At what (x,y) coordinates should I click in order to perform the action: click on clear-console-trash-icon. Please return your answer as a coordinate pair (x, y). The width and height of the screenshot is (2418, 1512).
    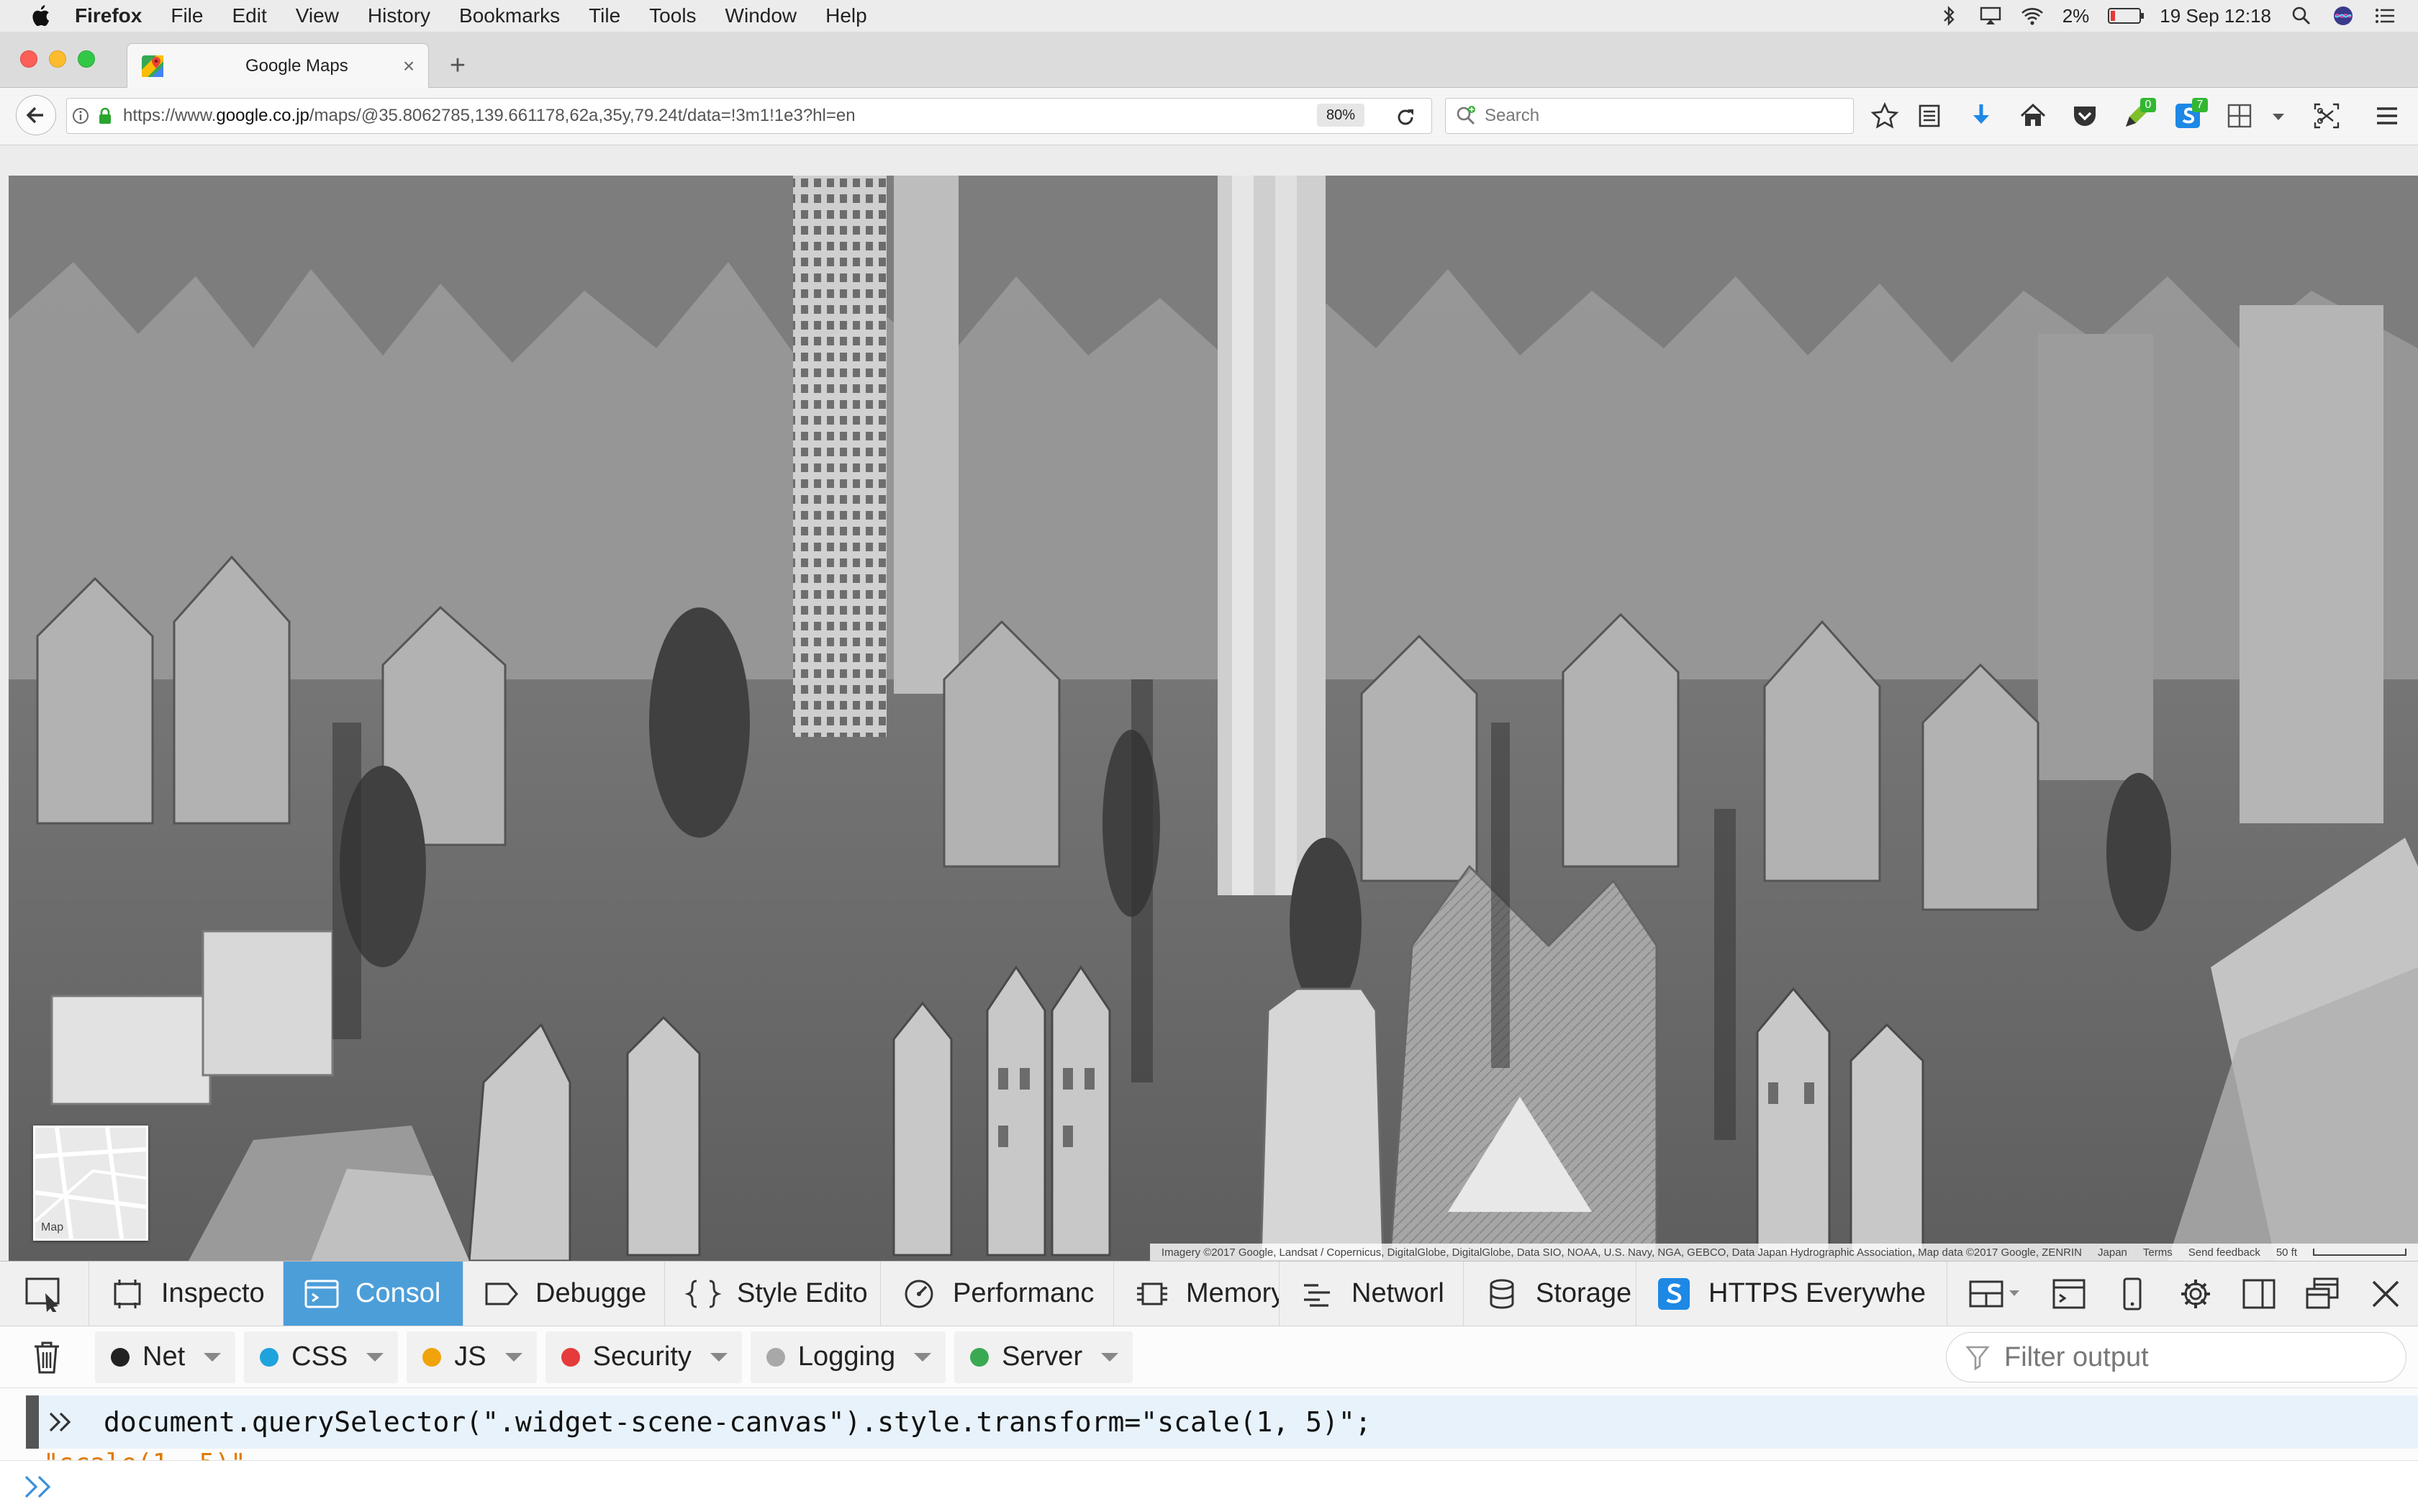
    Looking at the image, I should click on (47, 1357).